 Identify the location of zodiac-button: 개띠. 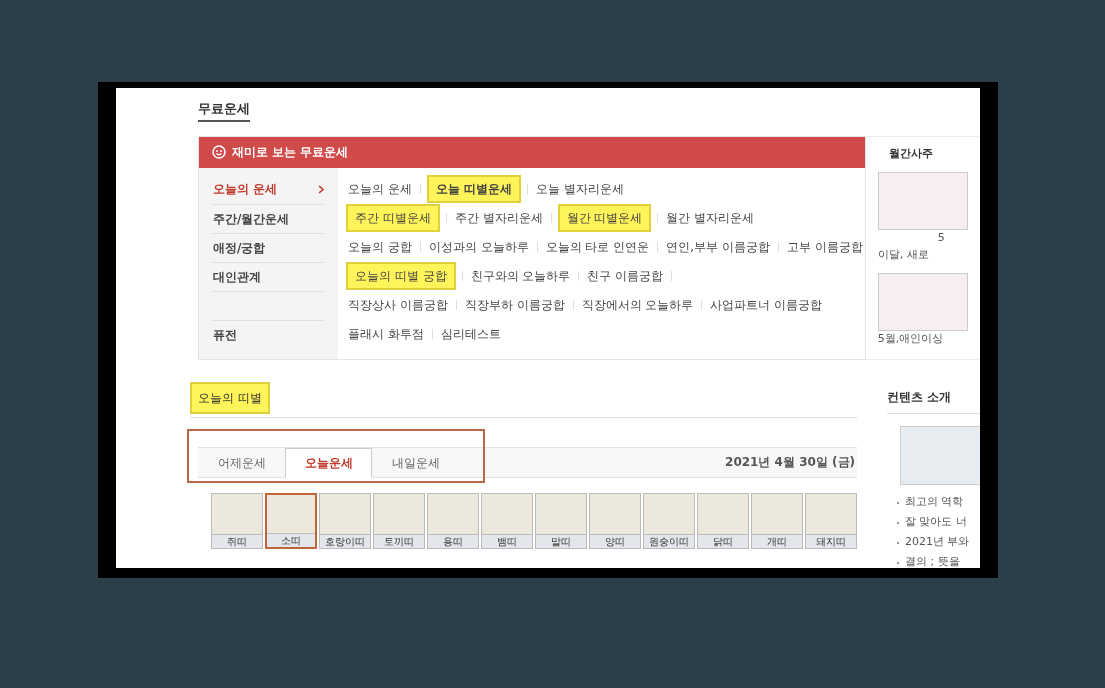
(777, 520).